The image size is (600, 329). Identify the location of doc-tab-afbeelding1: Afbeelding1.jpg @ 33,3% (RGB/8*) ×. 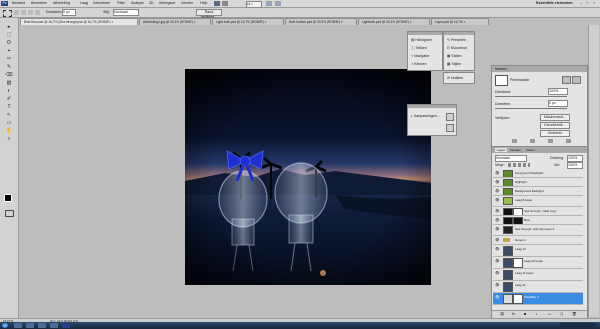
(175, 21).